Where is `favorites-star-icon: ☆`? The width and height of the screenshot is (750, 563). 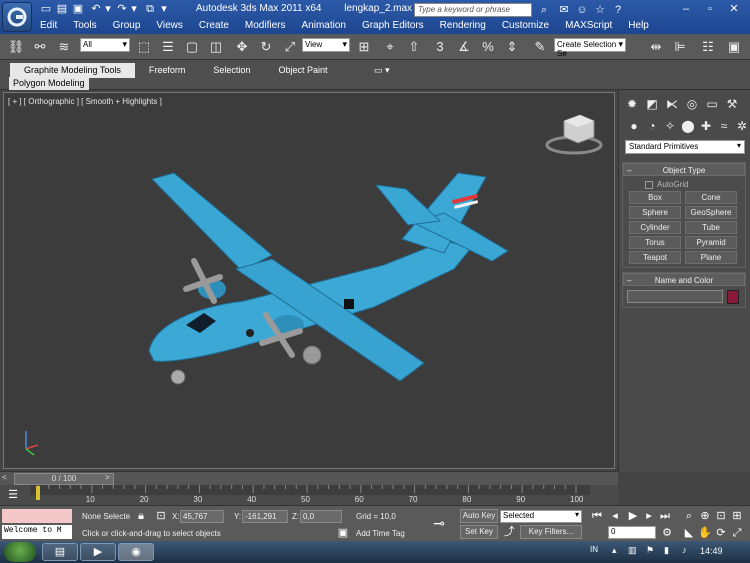
favorites-star-icon: ☆ is located at coordinates (600, 10).